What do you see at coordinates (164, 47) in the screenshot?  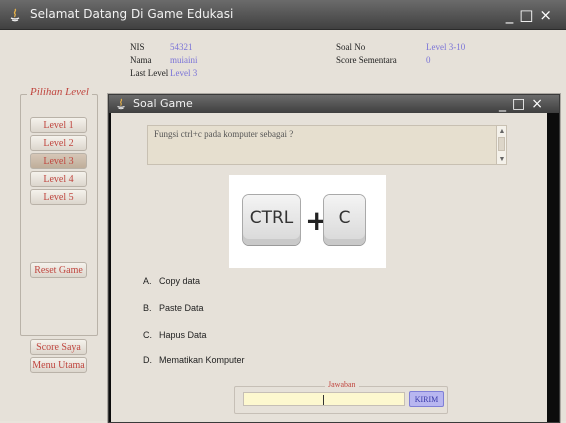 I see `nis-row: NIS 54321` at bounding box center [164, 47].